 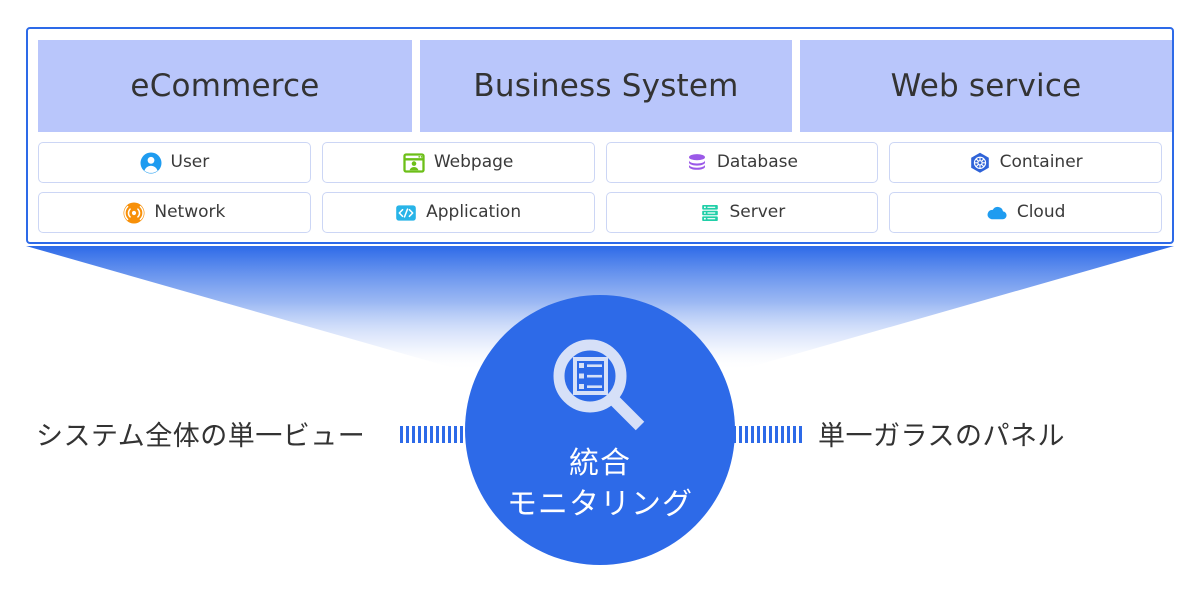 What do you see at coordinates (710, 213) in the screenshot?
I see `server-icon` at bounding box center [710, 213].